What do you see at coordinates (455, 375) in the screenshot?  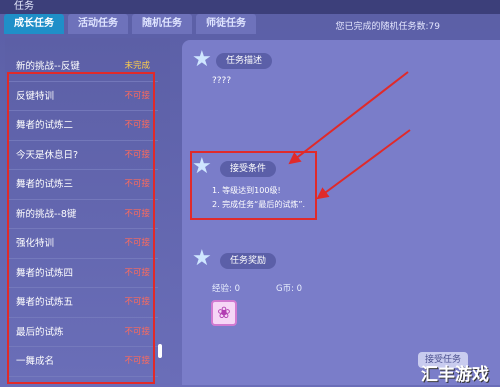 I see `watermark-logo: 汇丰游戏` at bounding box center [455, 375].